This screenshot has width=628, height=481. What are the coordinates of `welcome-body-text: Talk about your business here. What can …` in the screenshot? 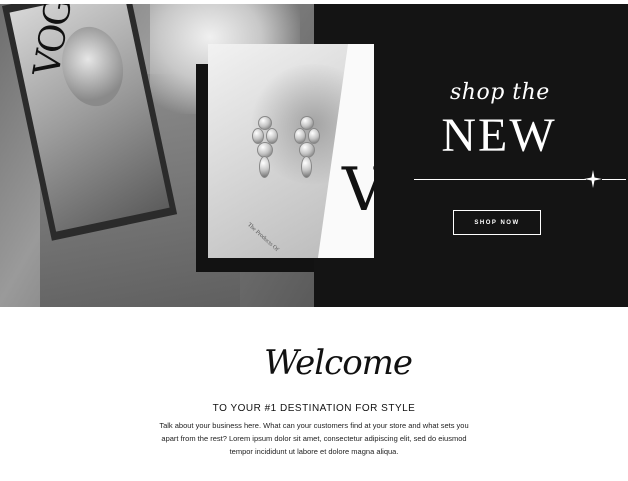 It's located at (314, 438).